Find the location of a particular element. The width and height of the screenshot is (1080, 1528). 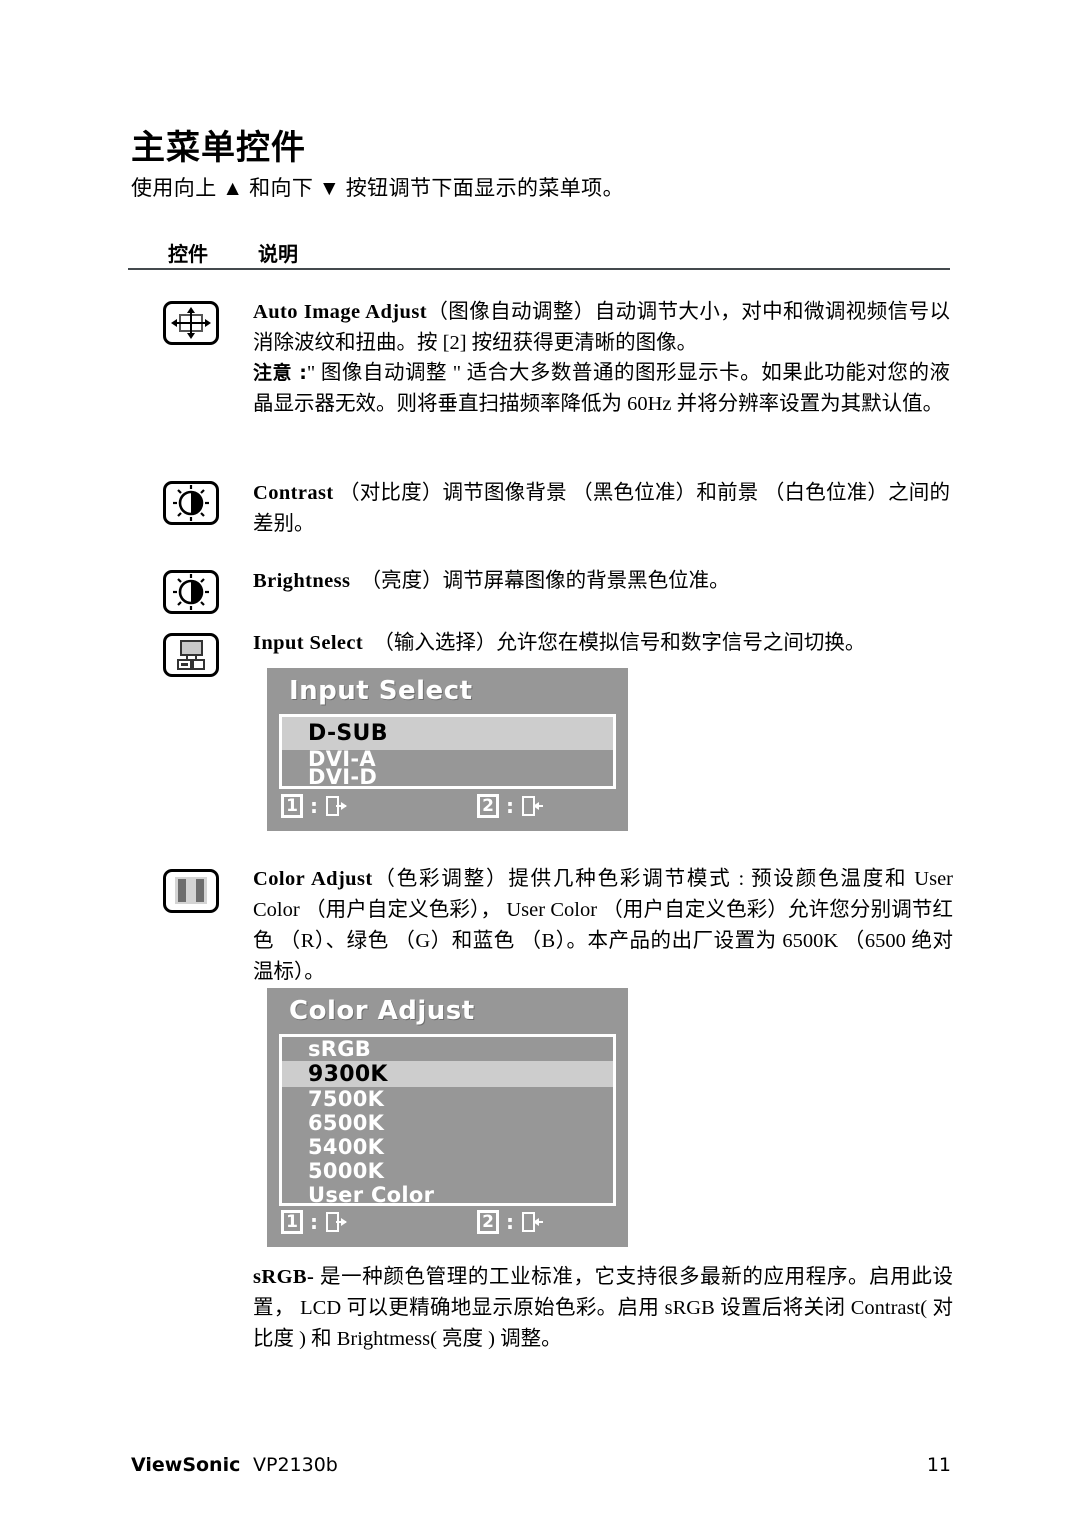

auto-image-adjust-glyph is located at coordinates (191, 323).